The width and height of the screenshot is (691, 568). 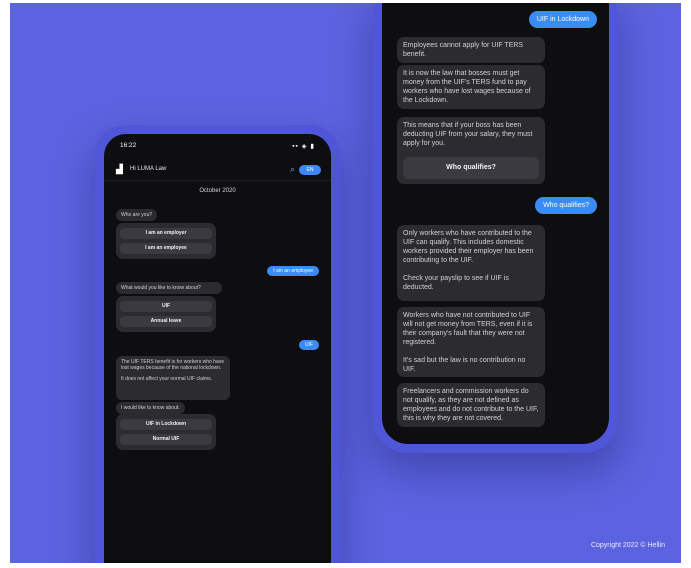 I want to click on chat-header: ▟ Hi LUMA Law ⌕ EN, so click(x=217, y=170).